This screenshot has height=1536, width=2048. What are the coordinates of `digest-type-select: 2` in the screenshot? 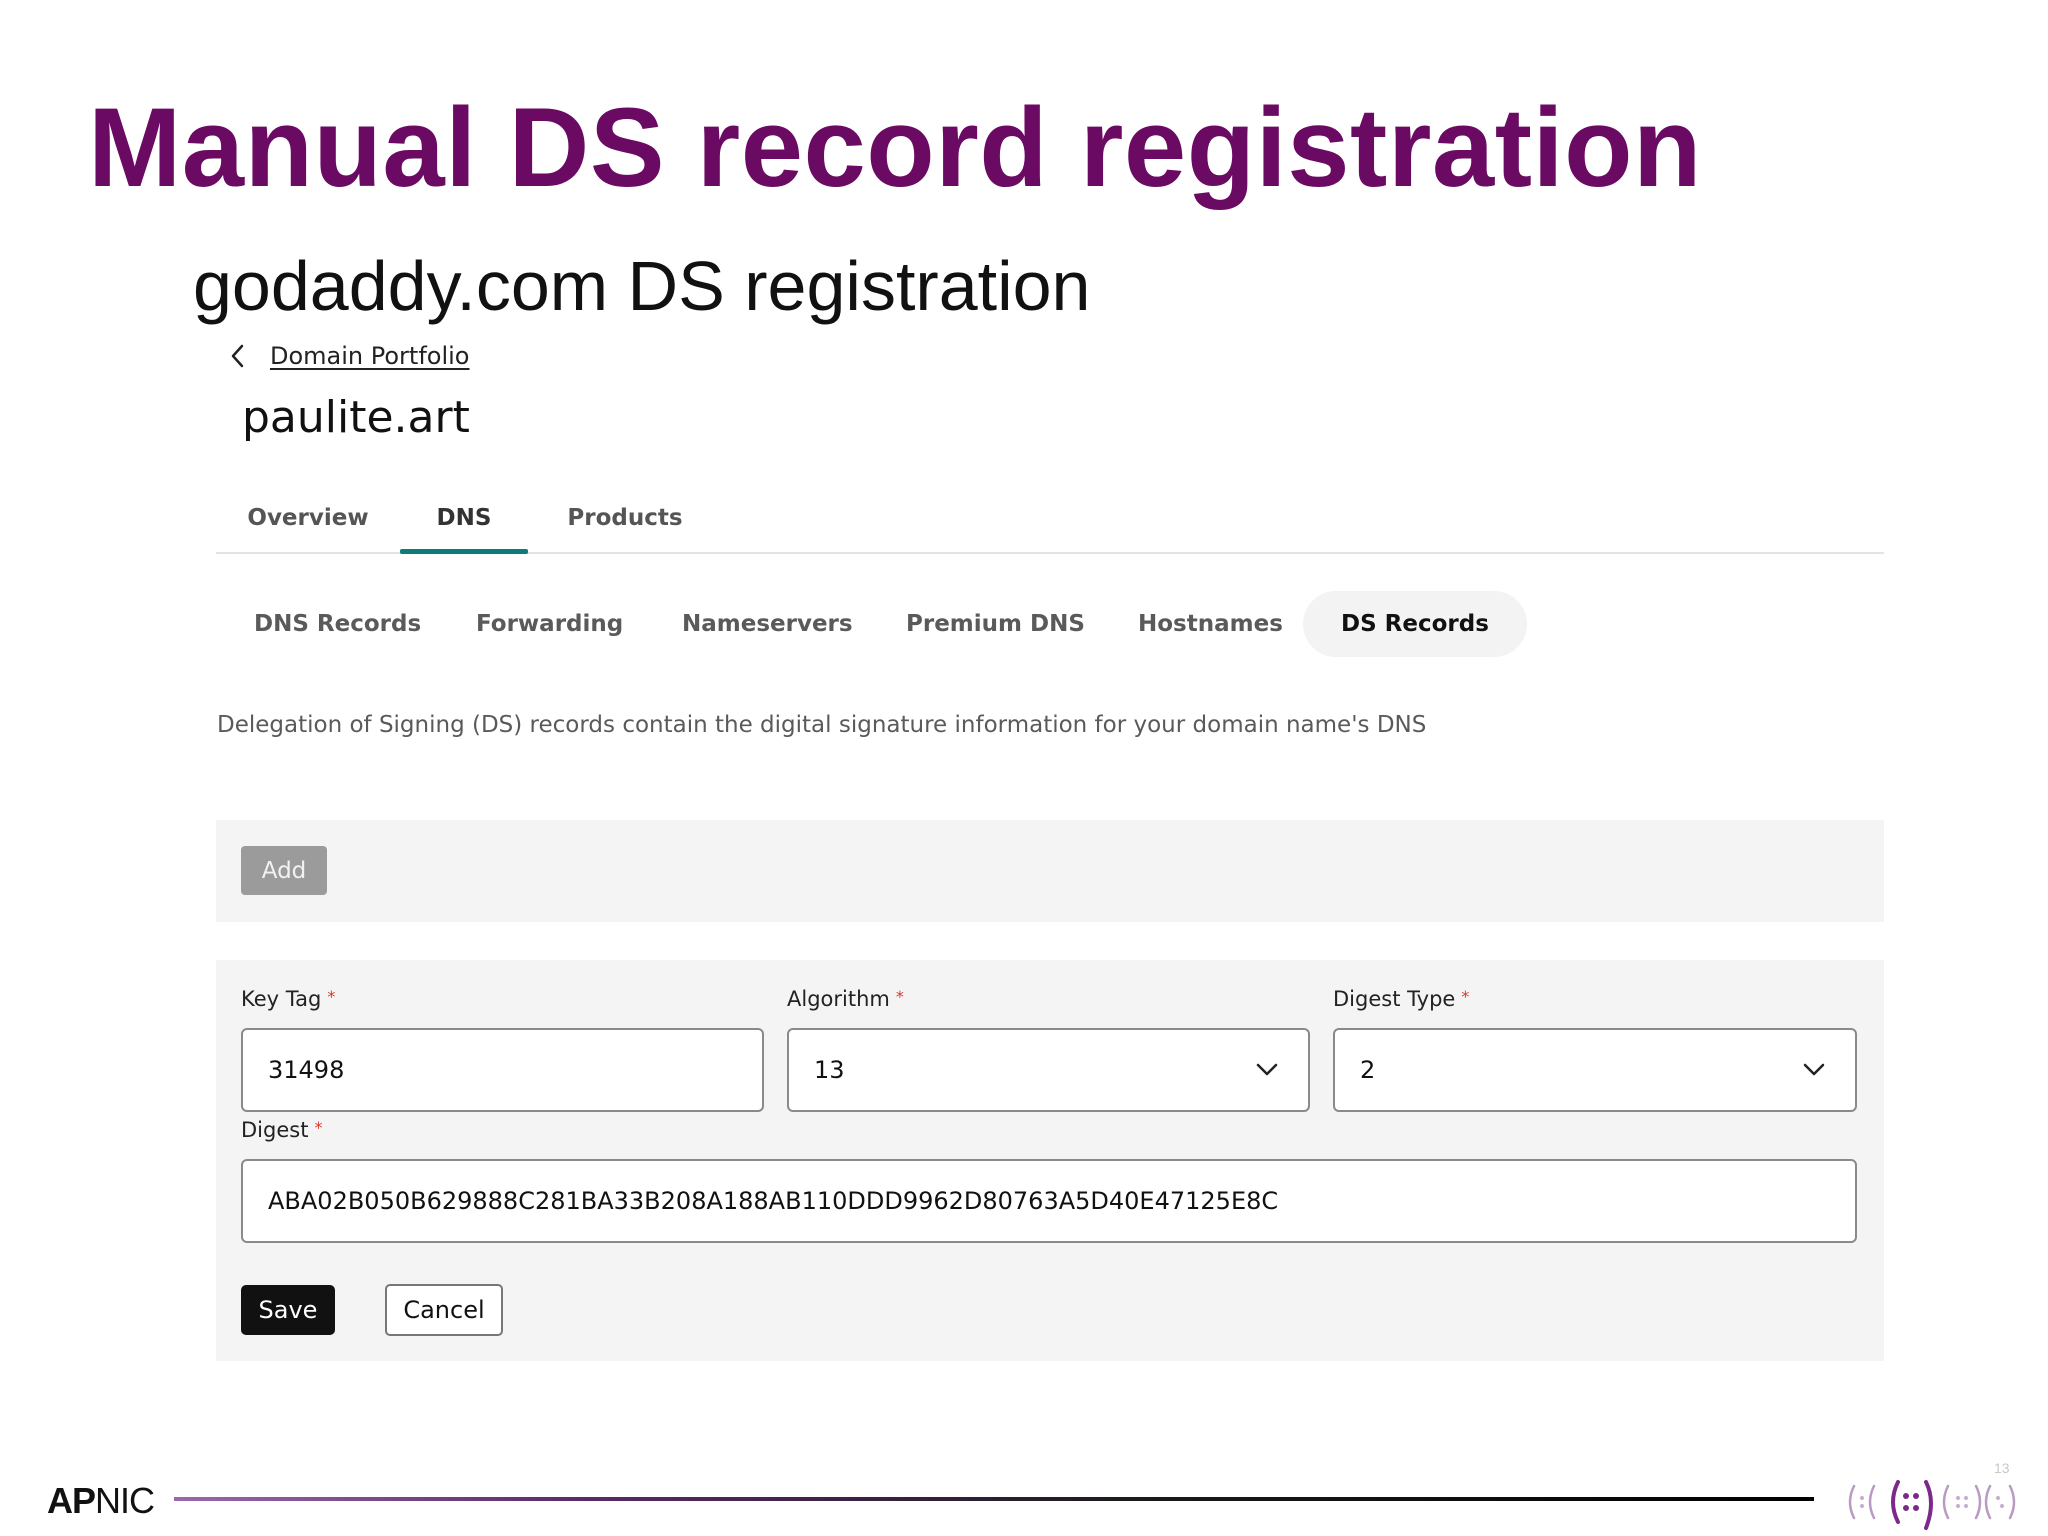 It's located at (1595, 1070).